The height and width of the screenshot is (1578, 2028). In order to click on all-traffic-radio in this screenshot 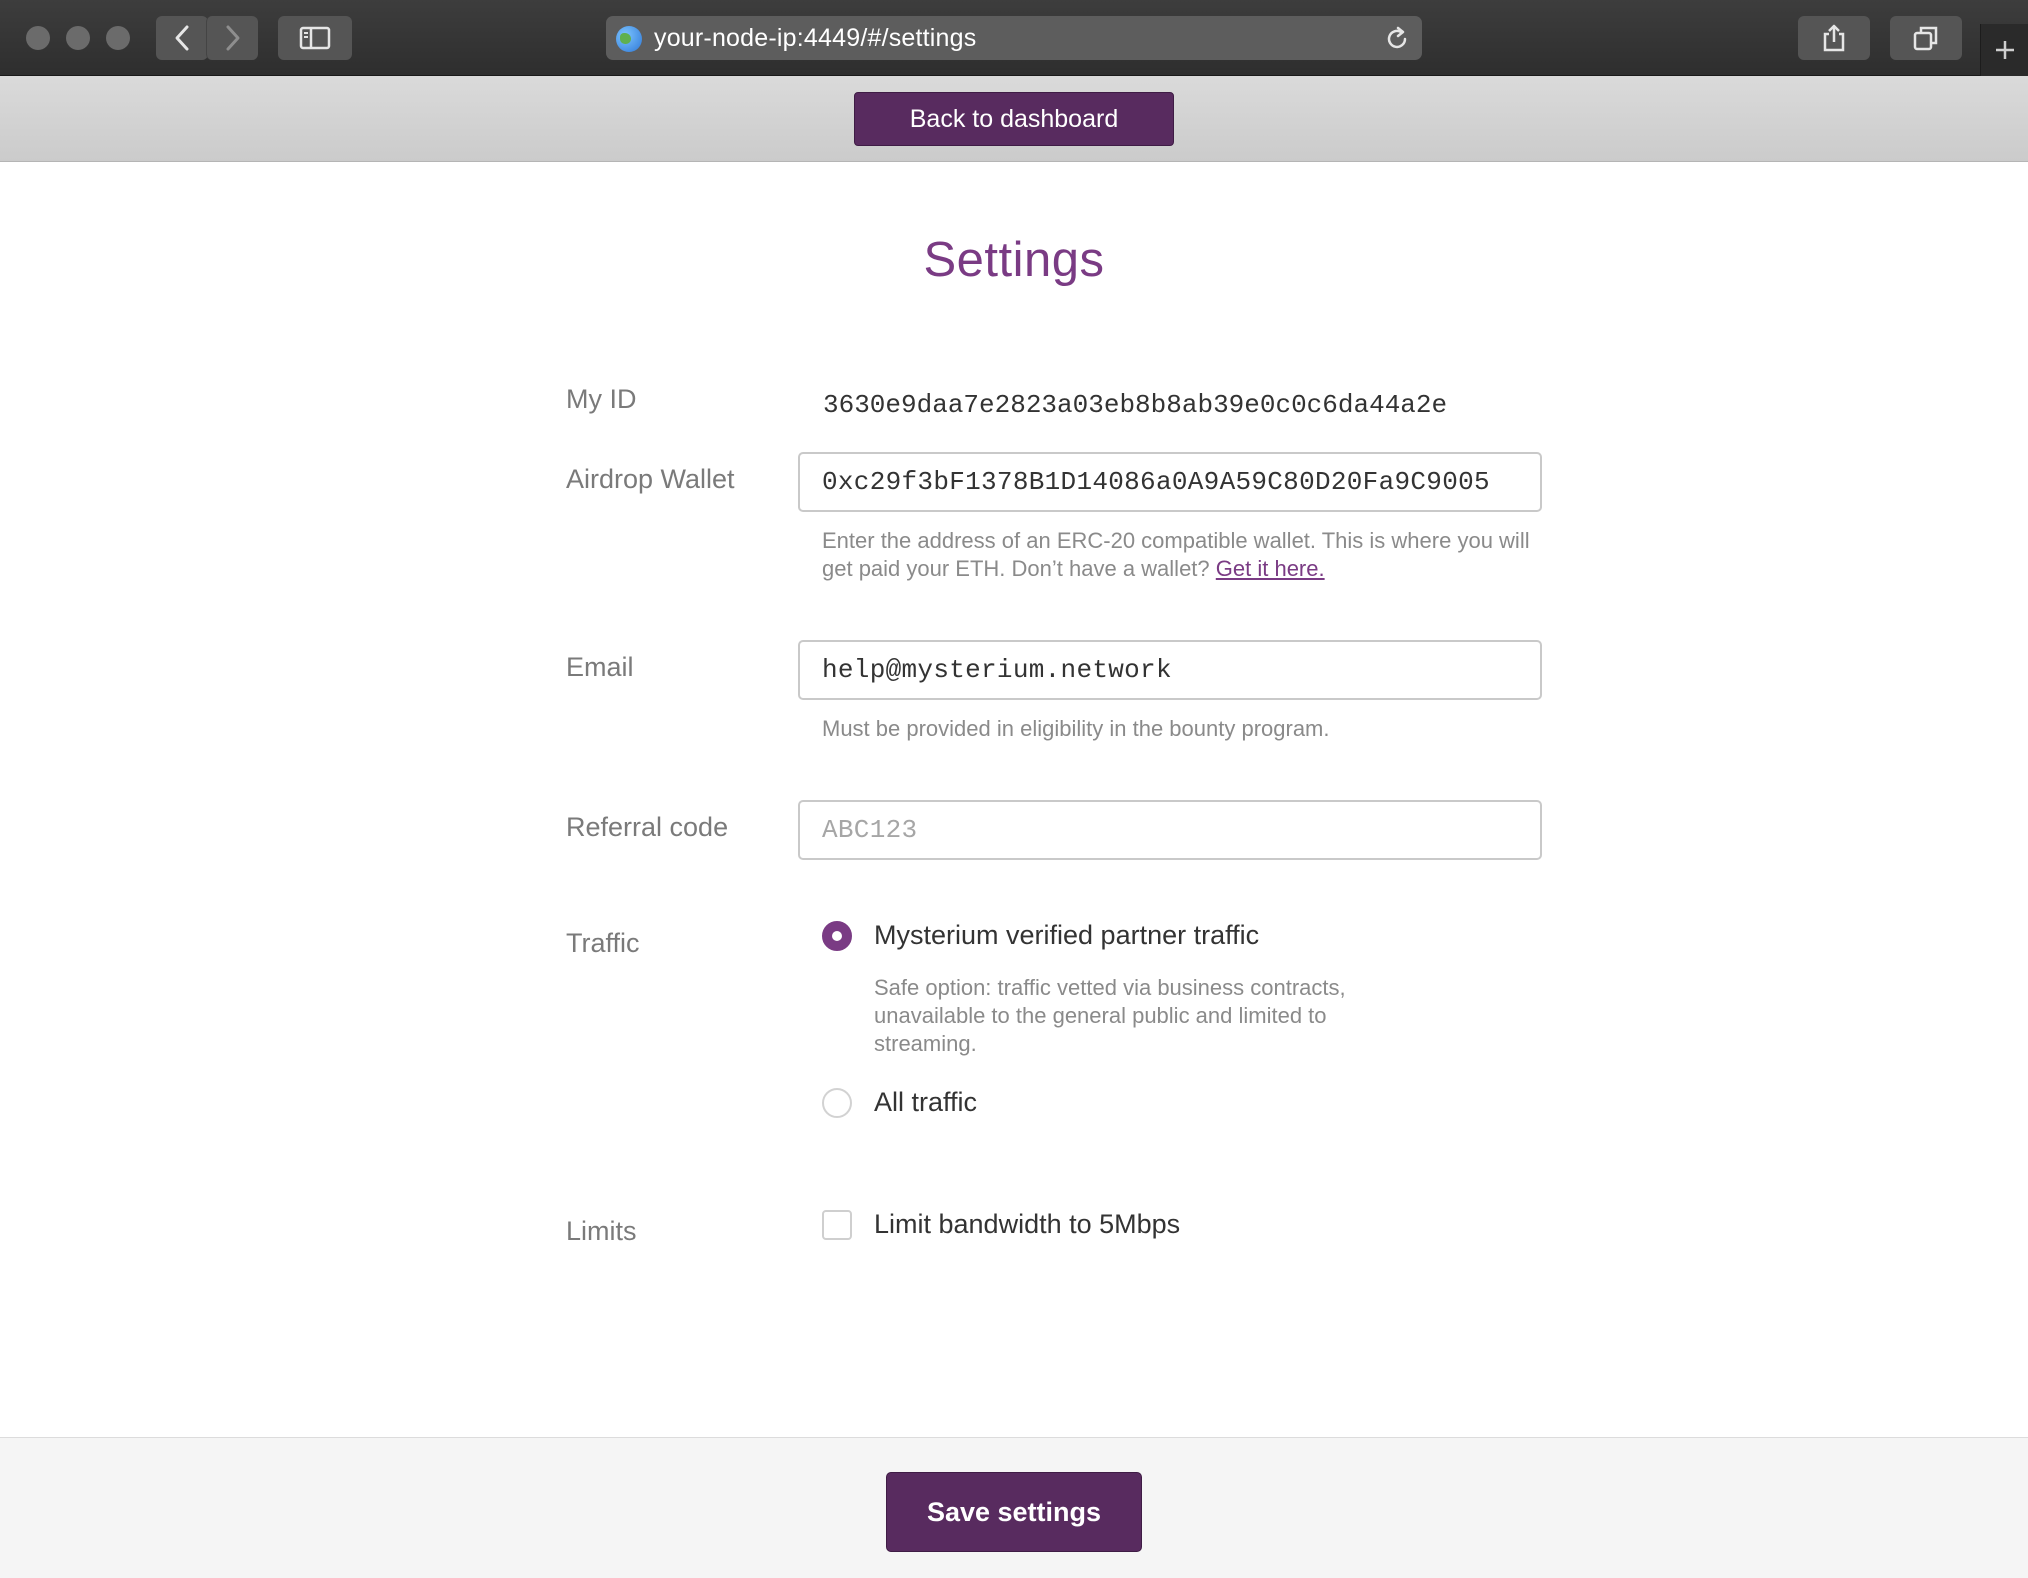, I will do `click(837, 1102)`.